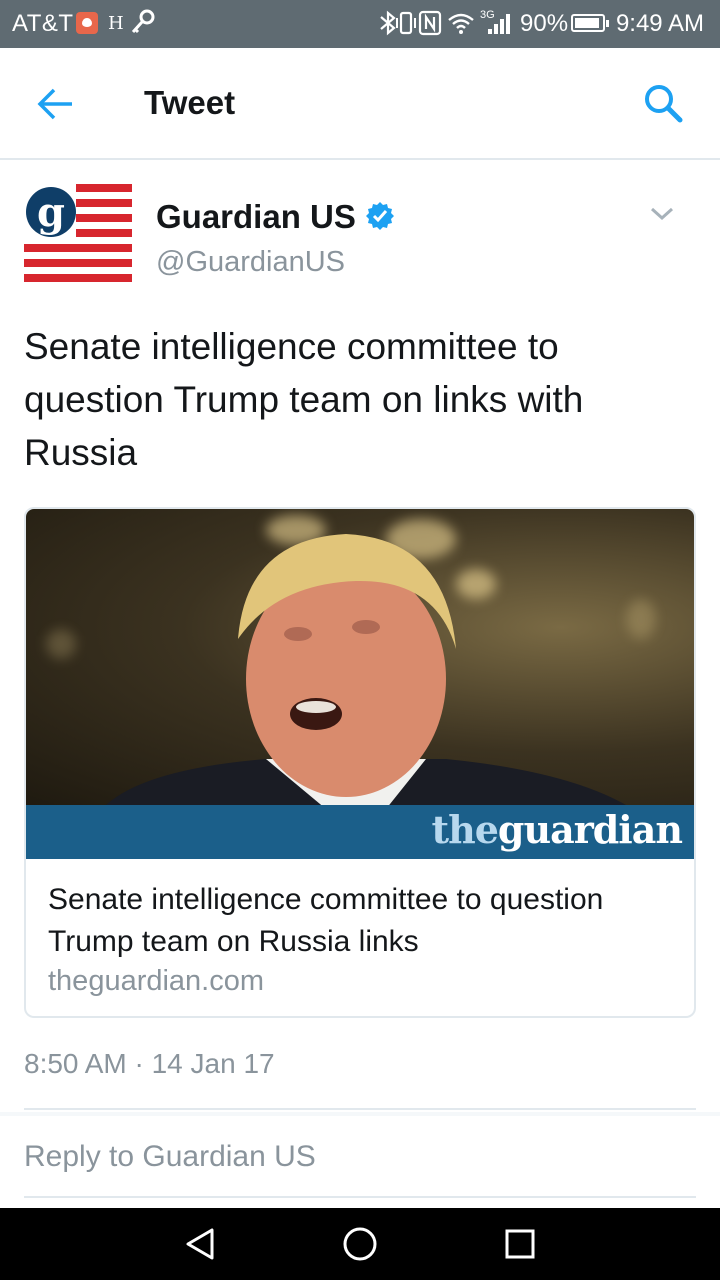  I want to click on search-icon, so click(664, 104).